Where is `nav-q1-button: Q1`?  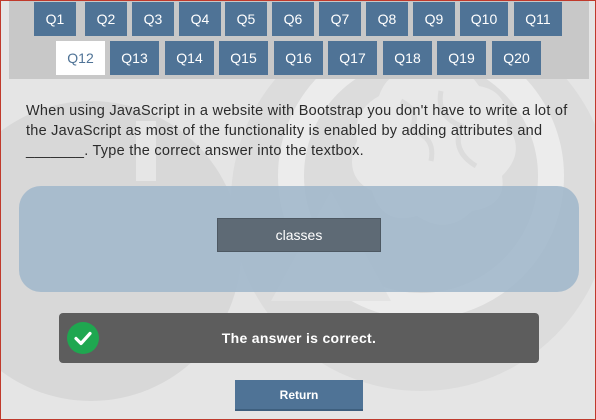
nav-q1-button: Q1 is located at coordinates (55, 19).